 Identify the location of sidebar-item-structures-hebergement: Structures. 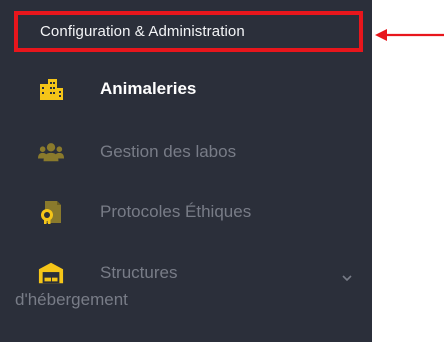
(186, 273).